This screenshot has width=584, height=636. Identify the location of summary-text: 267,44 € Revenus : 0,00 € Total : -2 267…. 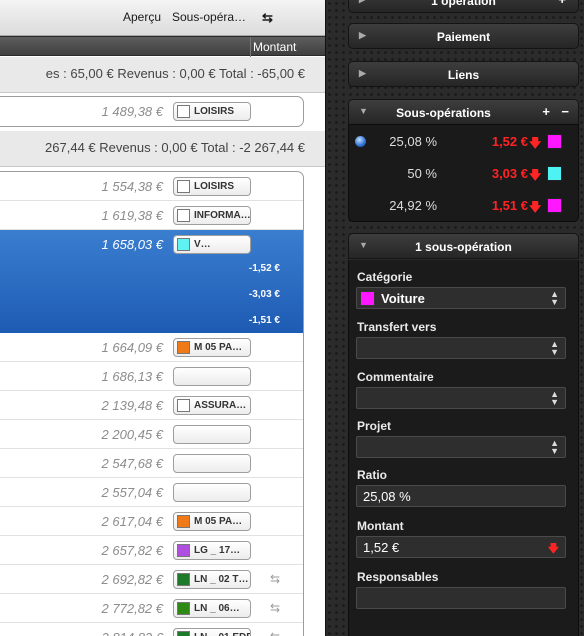
(175, 147).